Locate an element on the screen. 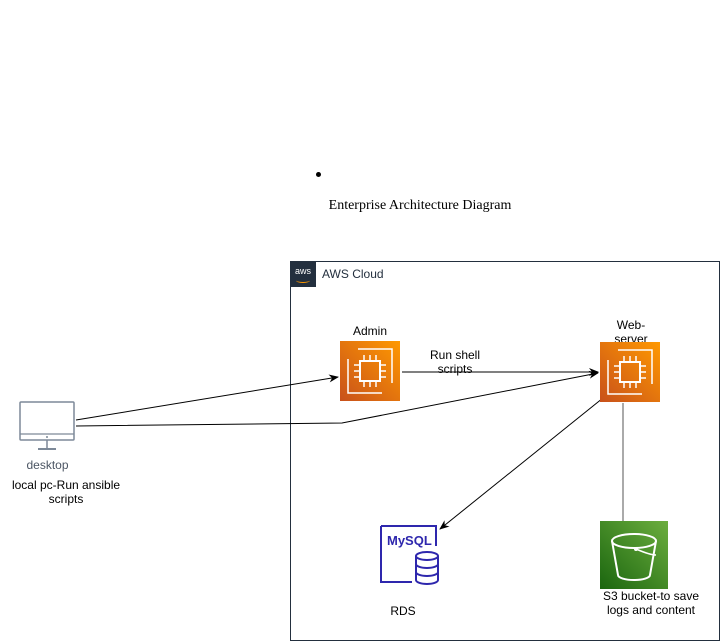 Image resolution: width=721 pixels, height=642 pixels. mysql-badge-text: MySQL is located at coordinates (409, 540).